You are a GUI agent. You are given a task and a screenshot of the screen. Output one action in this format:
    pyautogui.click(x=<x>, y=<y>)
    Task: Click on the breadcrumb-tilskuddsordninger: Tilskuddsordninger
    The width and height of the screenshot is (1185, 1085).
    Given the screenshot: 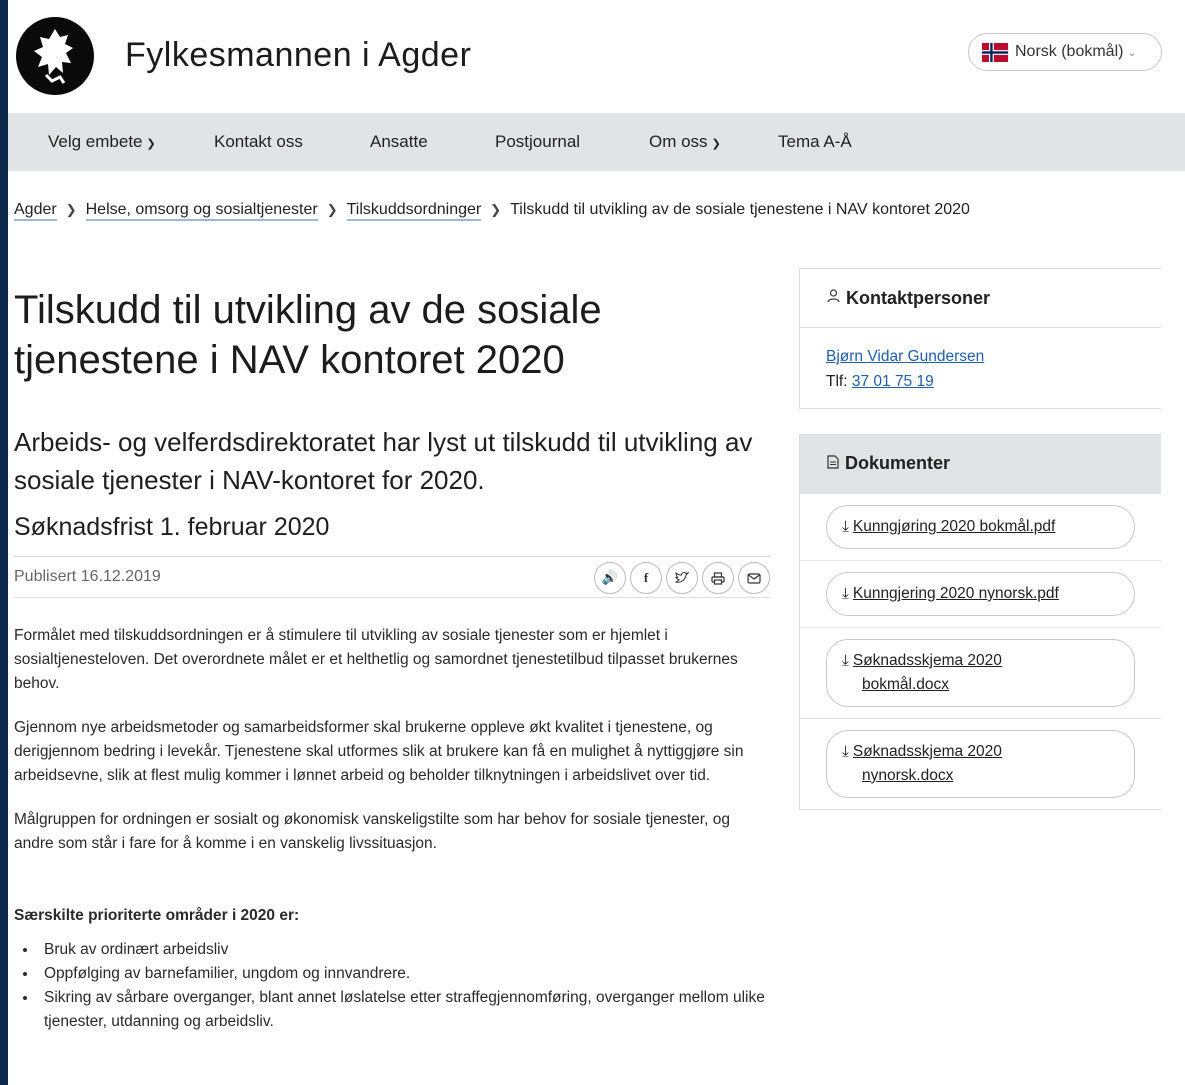 What is the action you would take?
    pyautogui.click(x=414, y=211)
    